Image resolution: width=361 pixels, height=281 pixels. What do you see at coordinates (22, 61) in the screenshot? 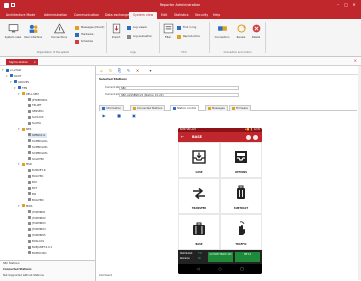
I see `document-tab-sigma-station: Sigma station ×` at bounding box center [22, 61].